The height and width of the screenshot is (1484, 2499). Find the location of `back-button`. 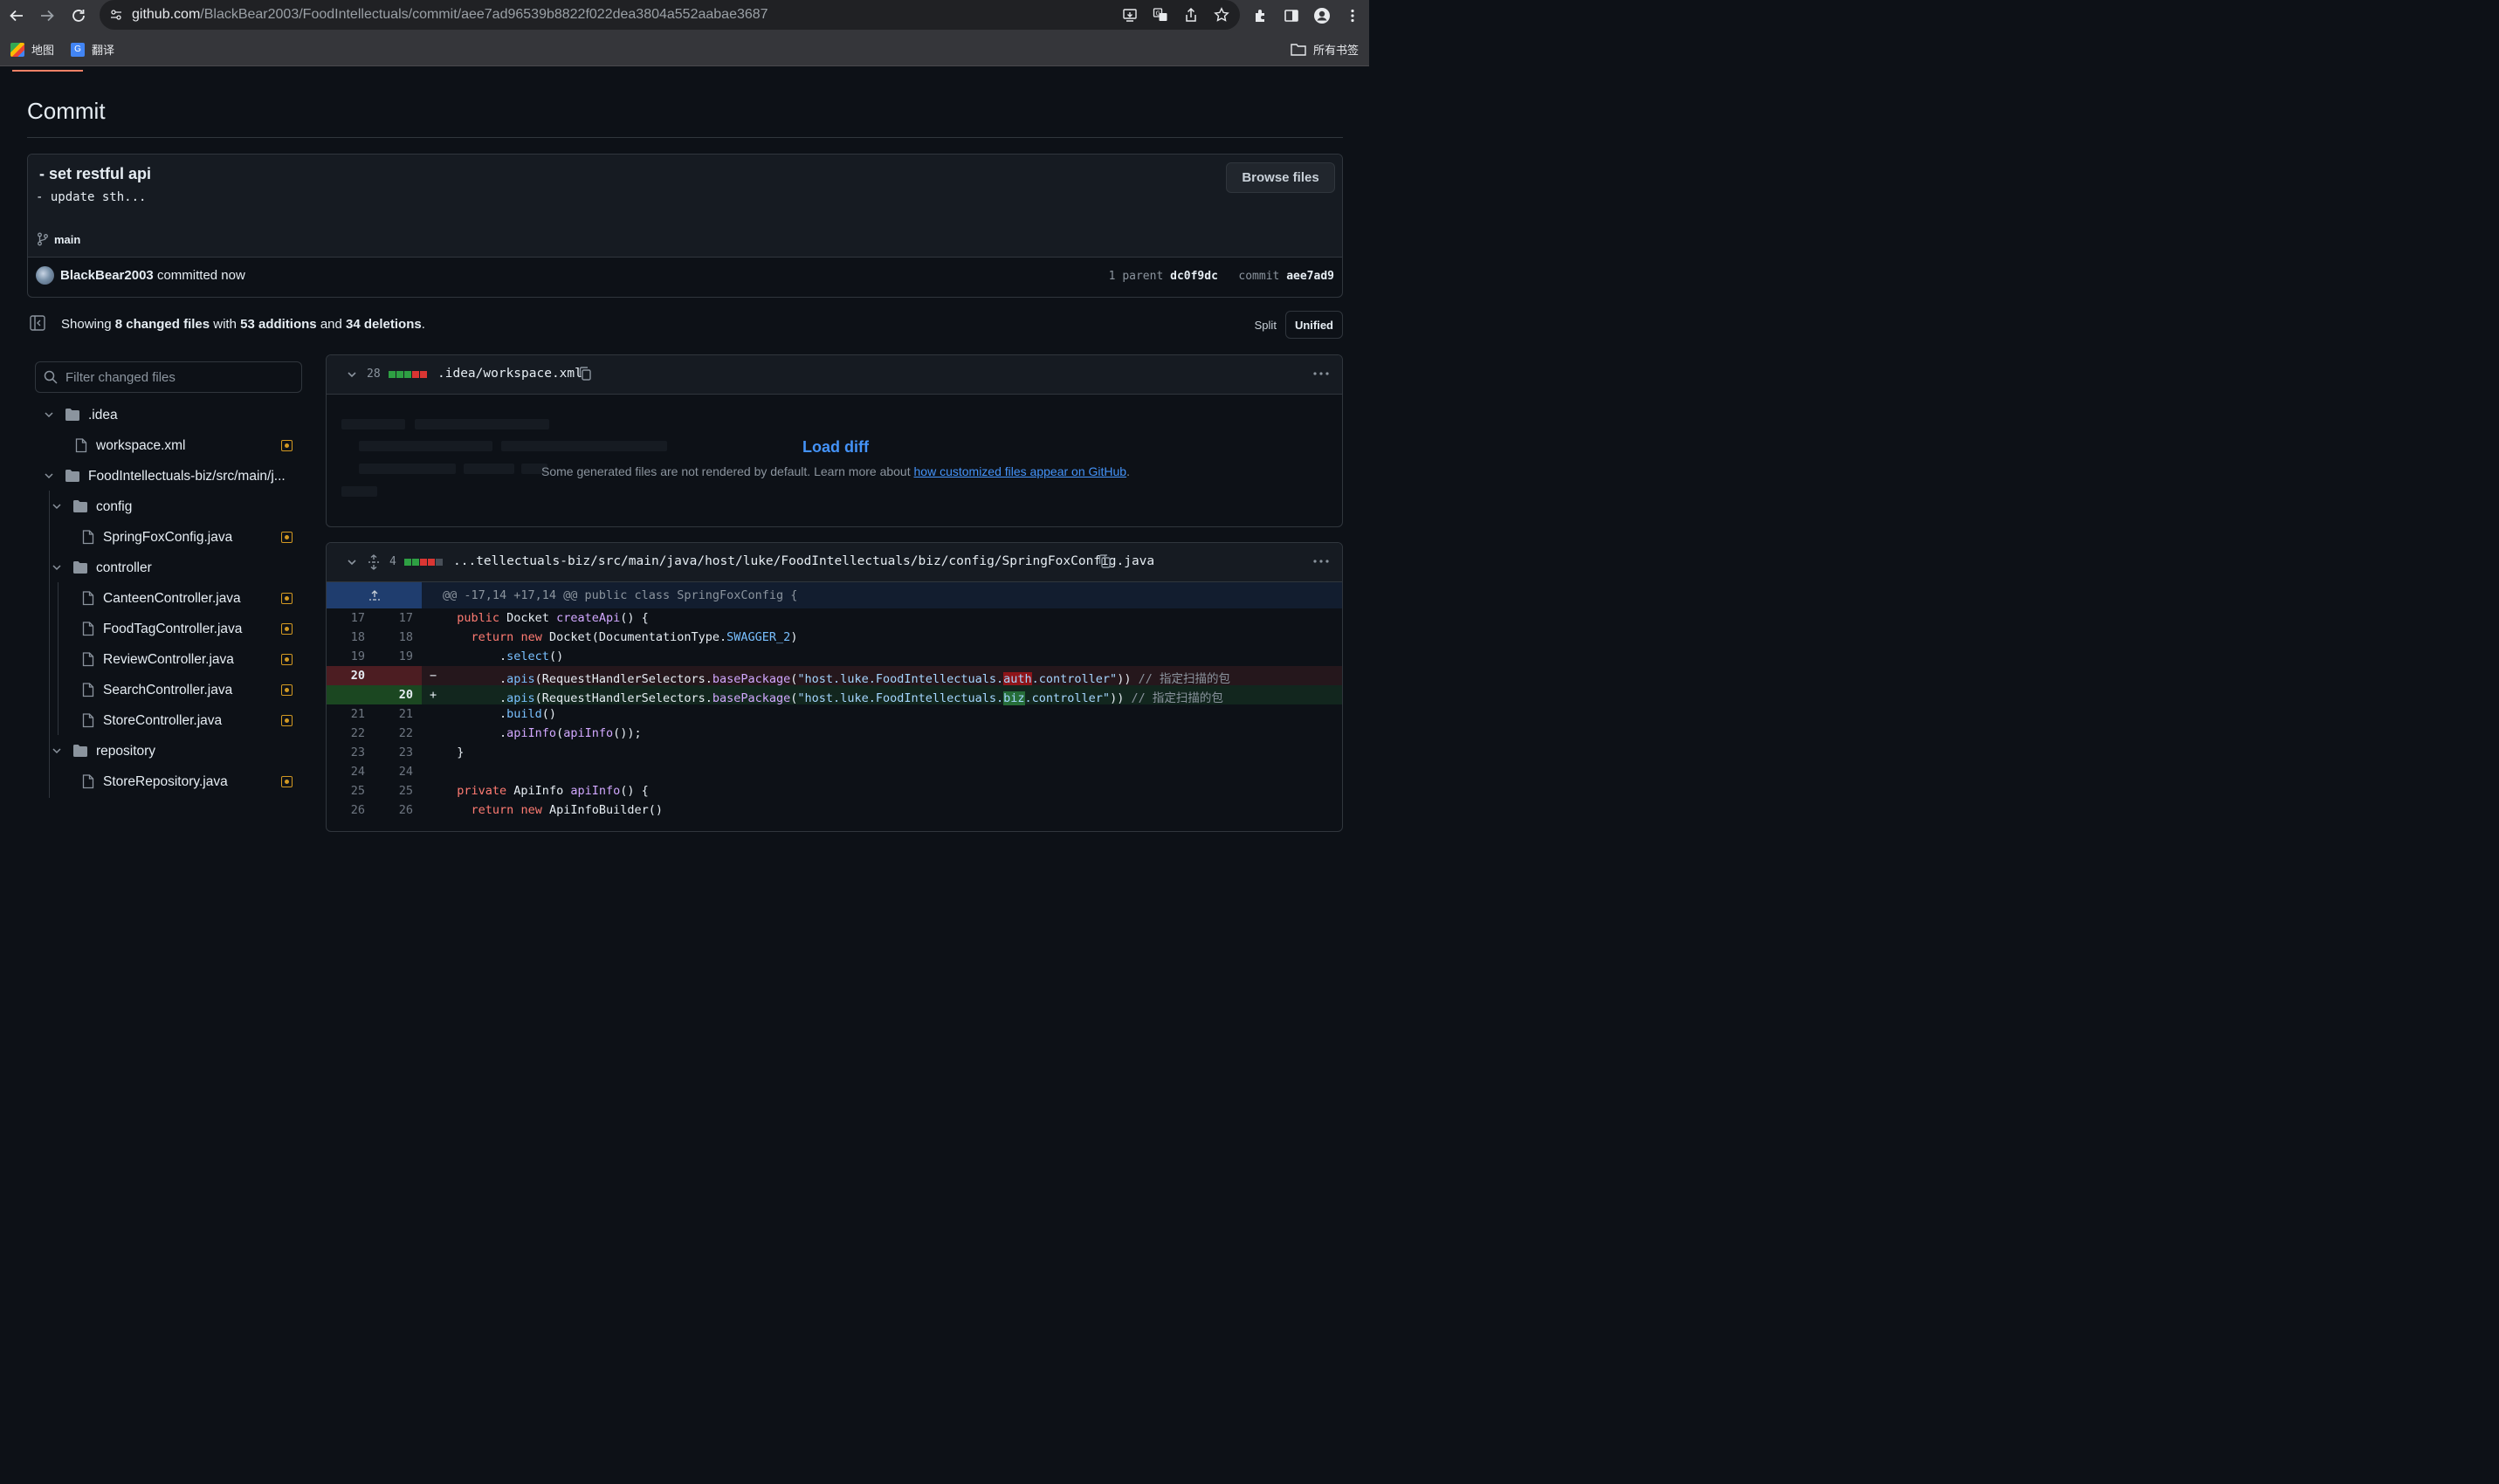

back-button is located at coordinates (16, 16).